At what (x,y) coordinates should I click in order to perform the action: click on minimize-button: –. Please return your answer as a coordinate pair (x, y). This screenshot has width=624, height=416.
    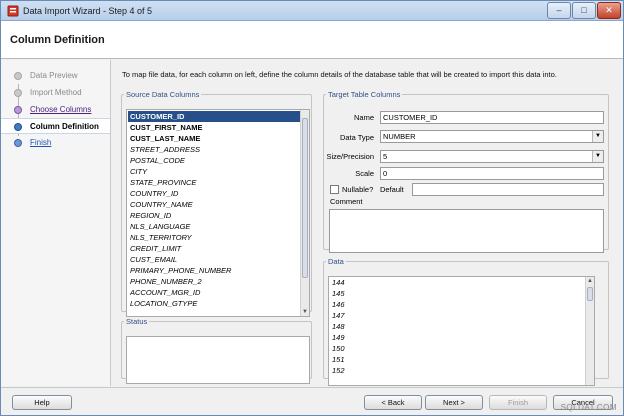
    Looking at the image, I should click on (559, 10).